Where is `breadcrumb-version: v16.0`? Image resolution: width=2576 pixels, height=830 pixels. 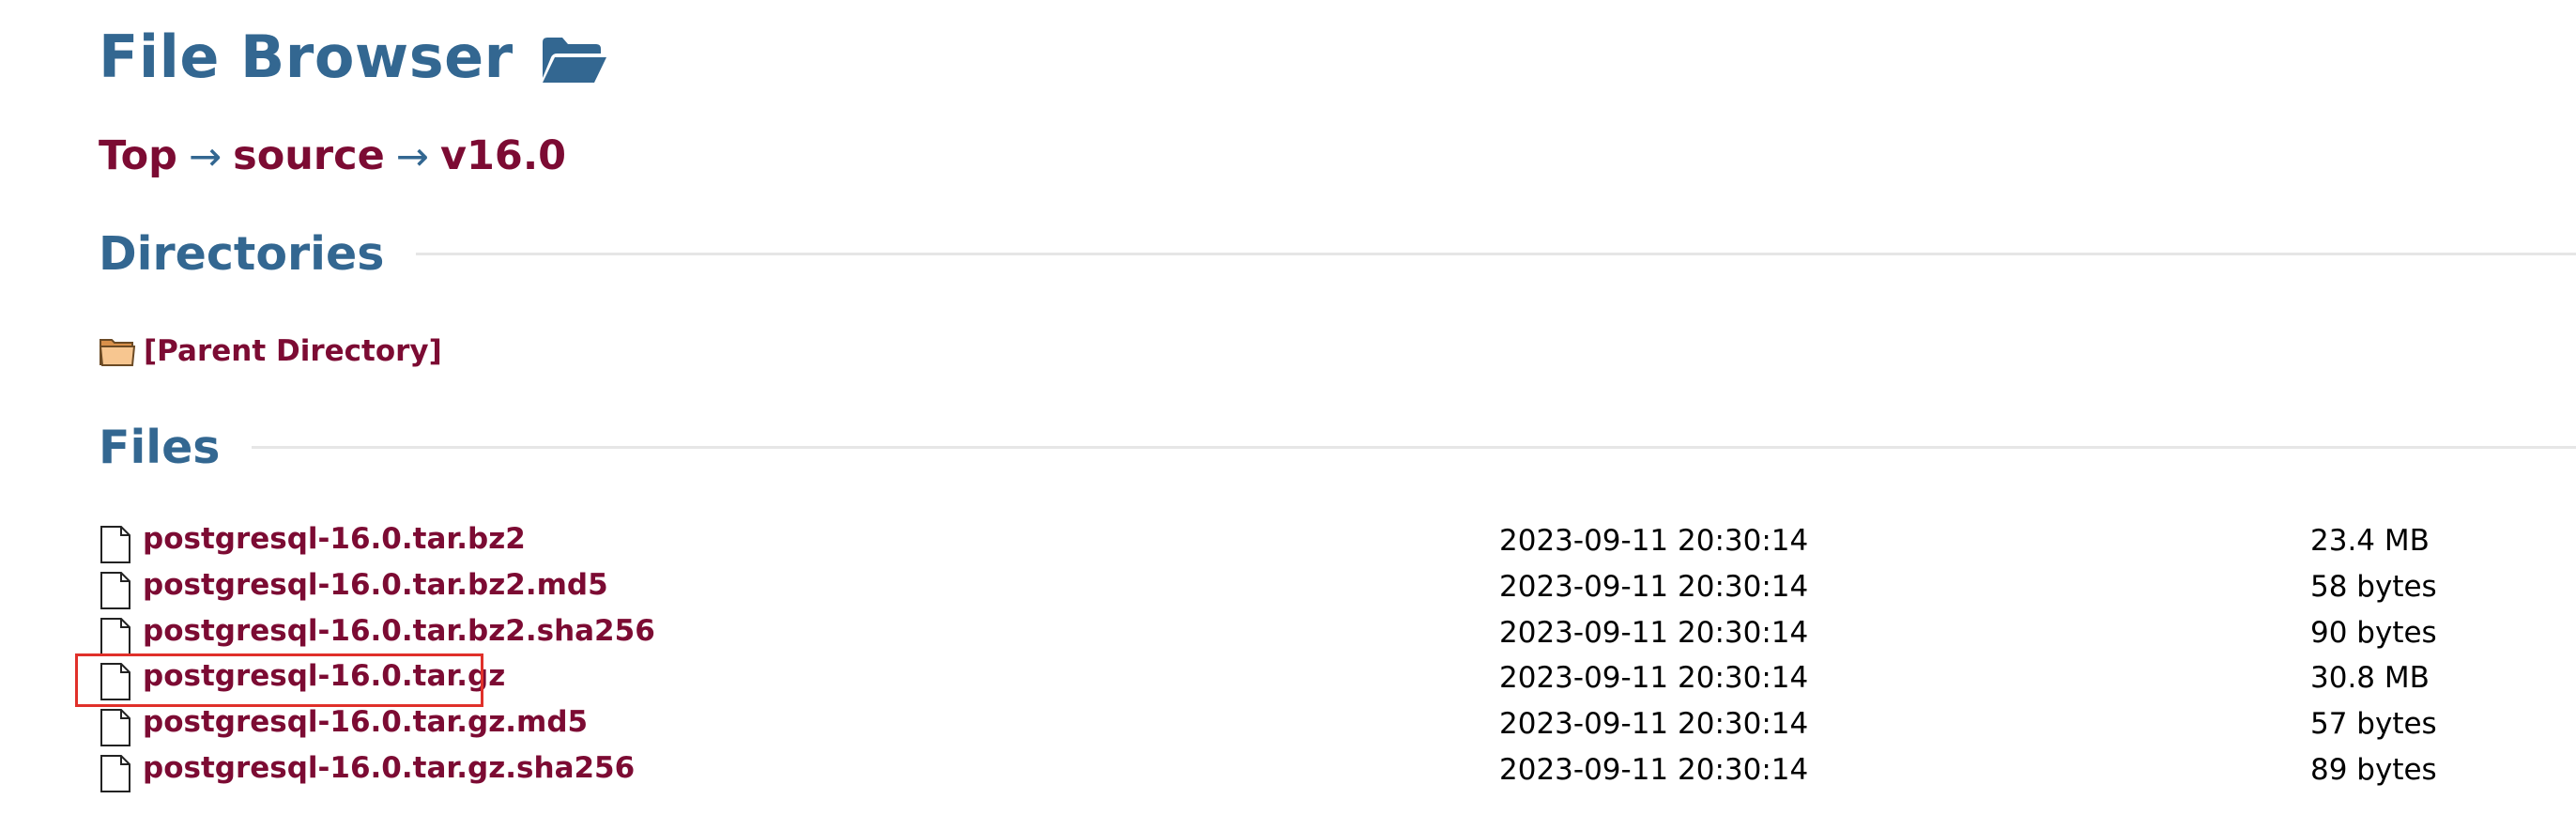
breadcrumb-version: v16.0 is located at coordinates (503, 155).